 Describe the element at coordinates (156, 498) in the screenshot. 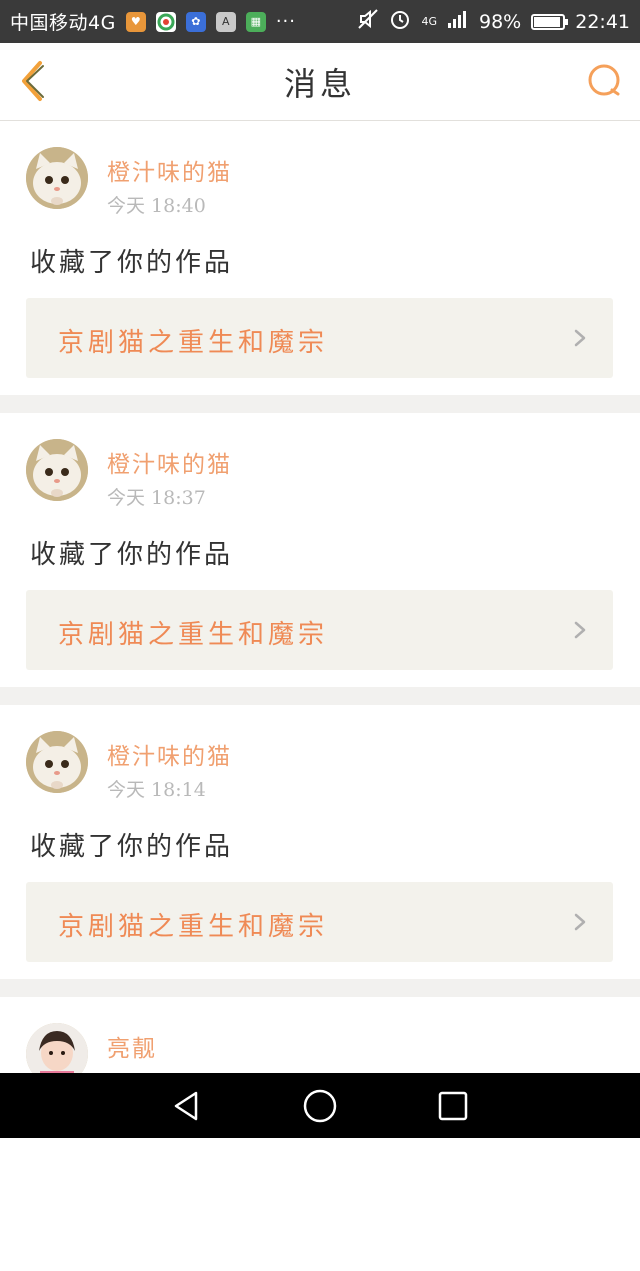

I see `timestamp: 今天 18:37` at that location.